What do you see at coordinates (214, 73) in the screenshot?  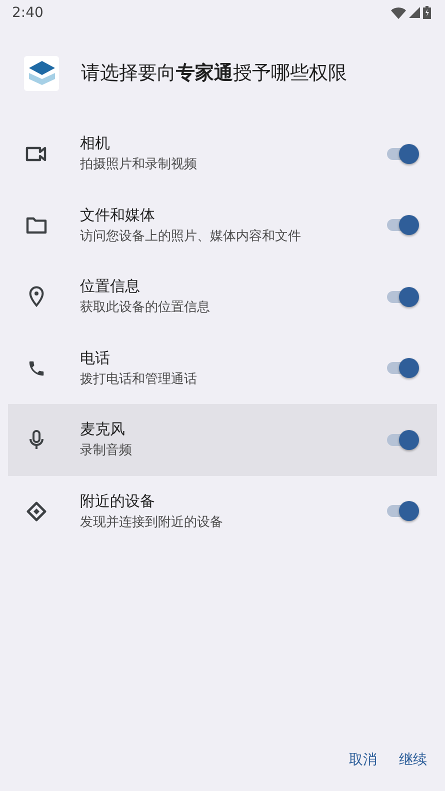 I see `dialog-title: 请选择要向专家通授予哪些权限` at bounding box center [214, 73].